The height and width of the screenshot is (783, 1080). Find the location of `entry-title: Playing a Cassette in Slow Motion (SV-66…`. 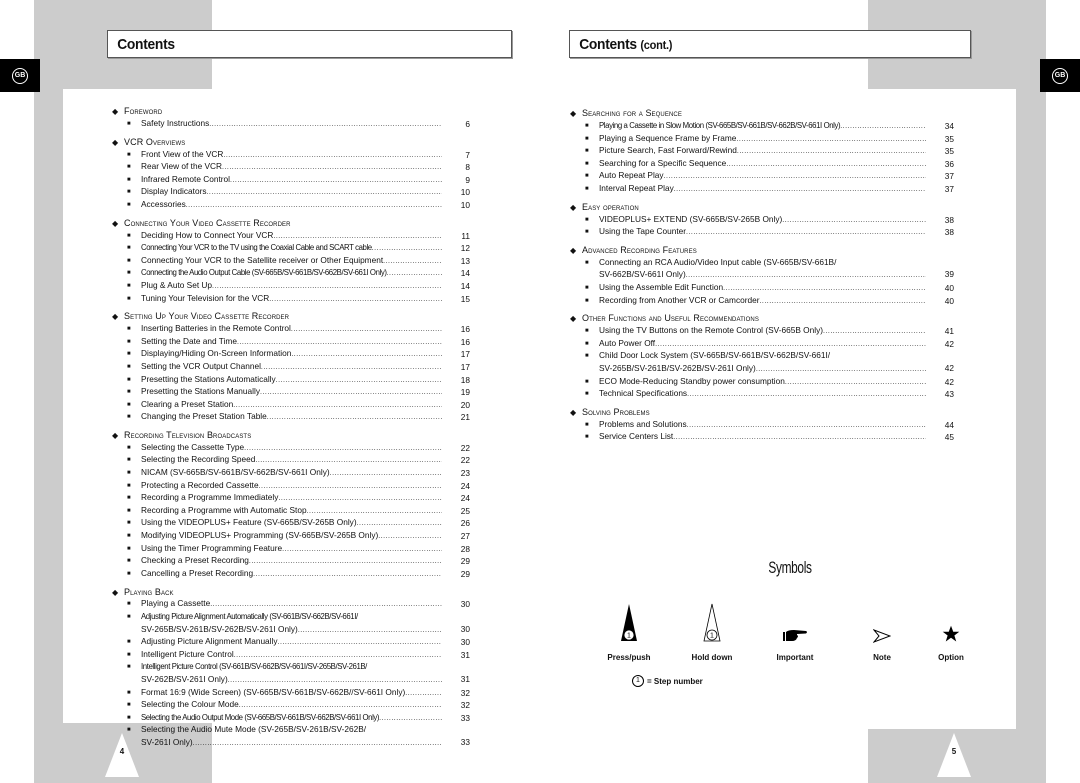

entry-title: Playing a Cassette in Slow Motion (SV-66… is located at coordinates (720, 125).